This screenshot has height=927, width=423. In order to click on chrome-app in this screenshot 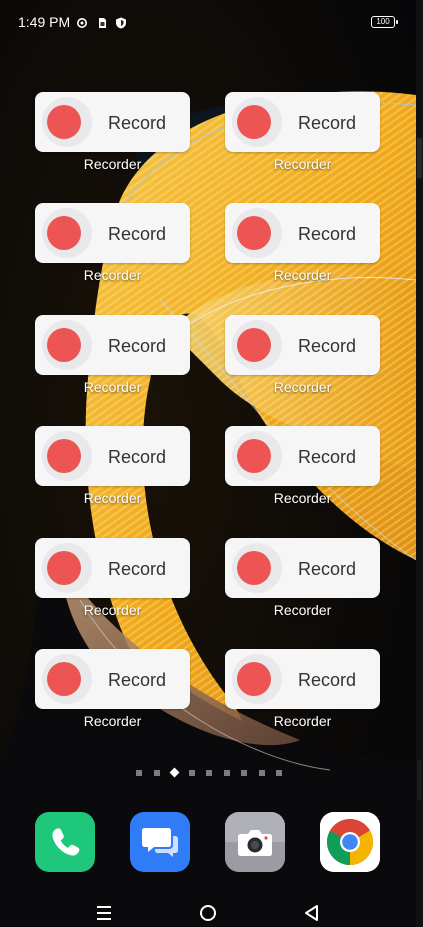, I will do `click(350, 842)`.